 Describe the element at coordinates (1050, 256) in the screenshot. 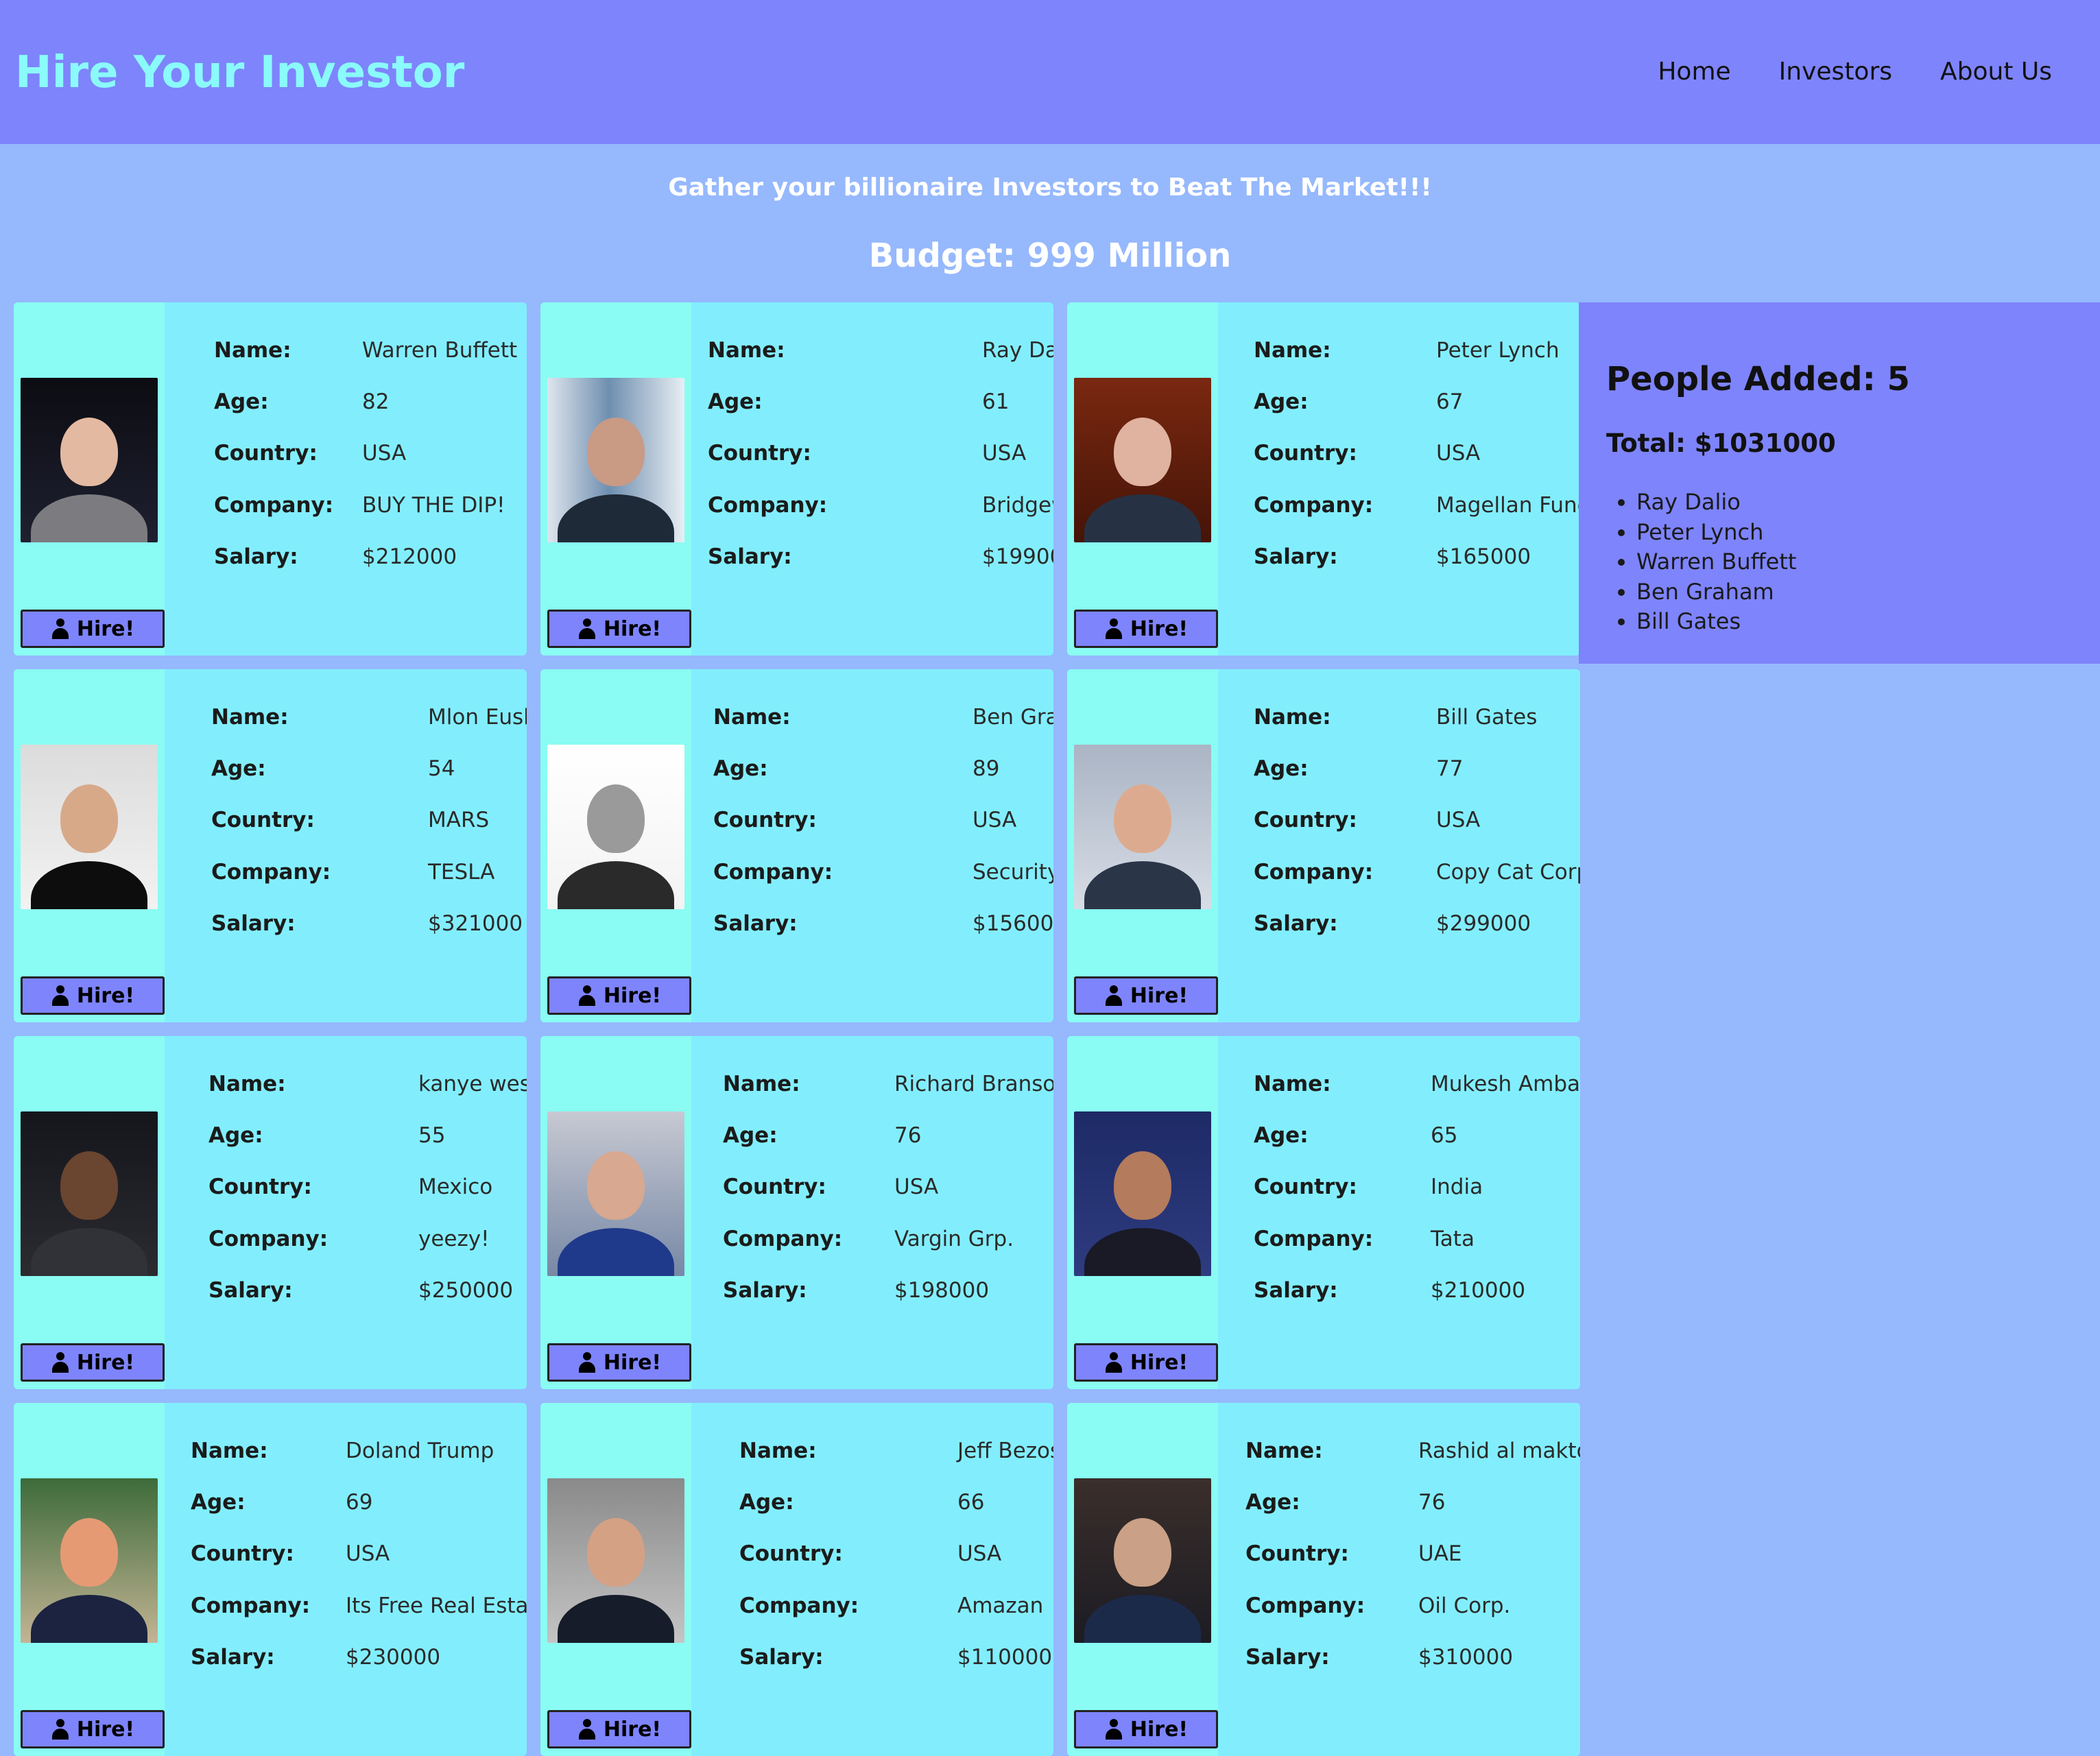

I see `budget-heading: Budget: 999 Million` at that location.